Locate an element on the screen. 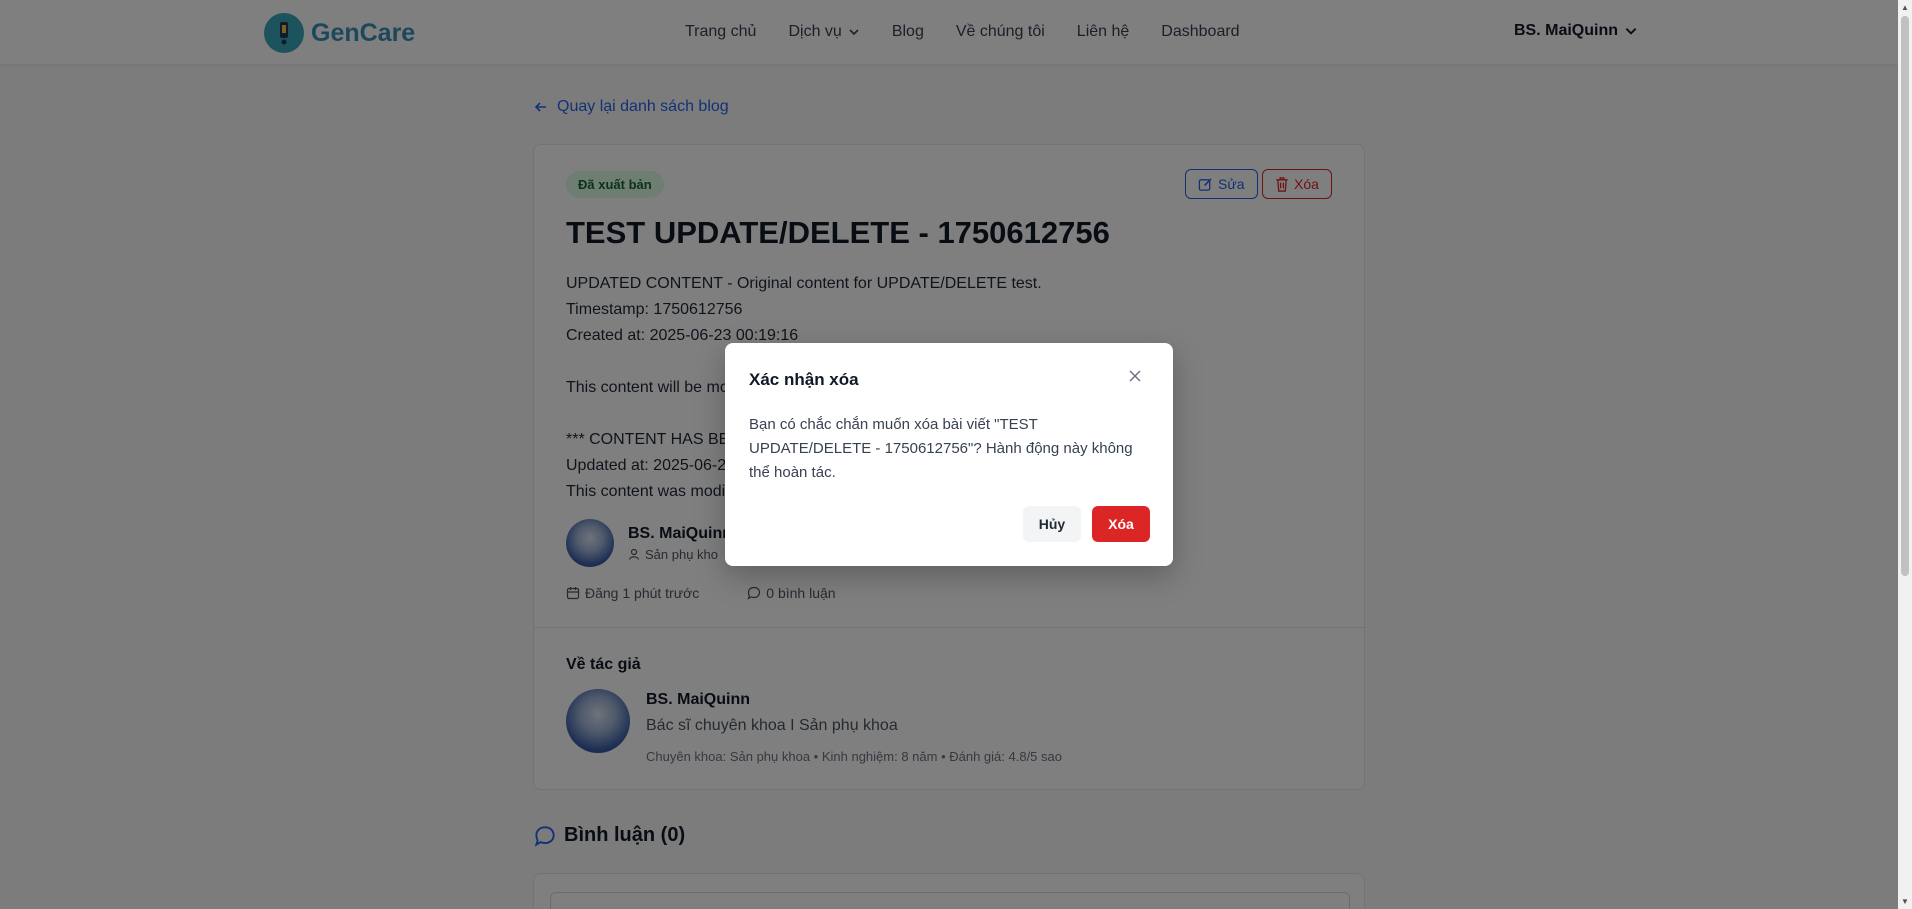  scrollbar: ▲ ▼ is located at coordinates (1905, 454).